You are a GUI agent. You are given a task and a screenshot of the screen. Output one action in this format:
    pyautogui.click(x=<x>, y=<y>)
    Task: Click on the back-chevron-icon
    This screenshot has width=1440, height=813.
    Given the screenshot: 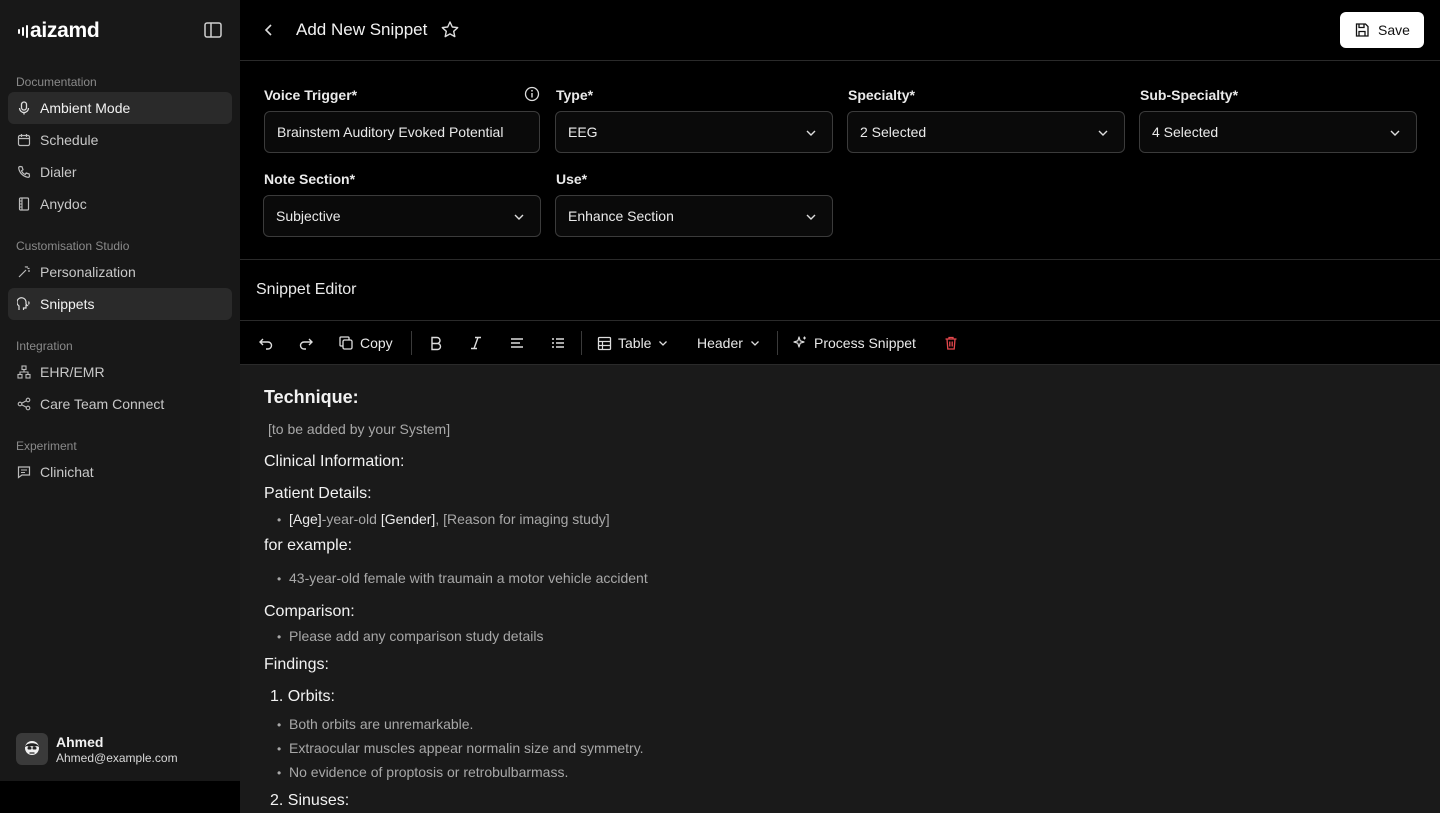 What is the action you would take?
    pyautogui.click(x=269, y=30)
    